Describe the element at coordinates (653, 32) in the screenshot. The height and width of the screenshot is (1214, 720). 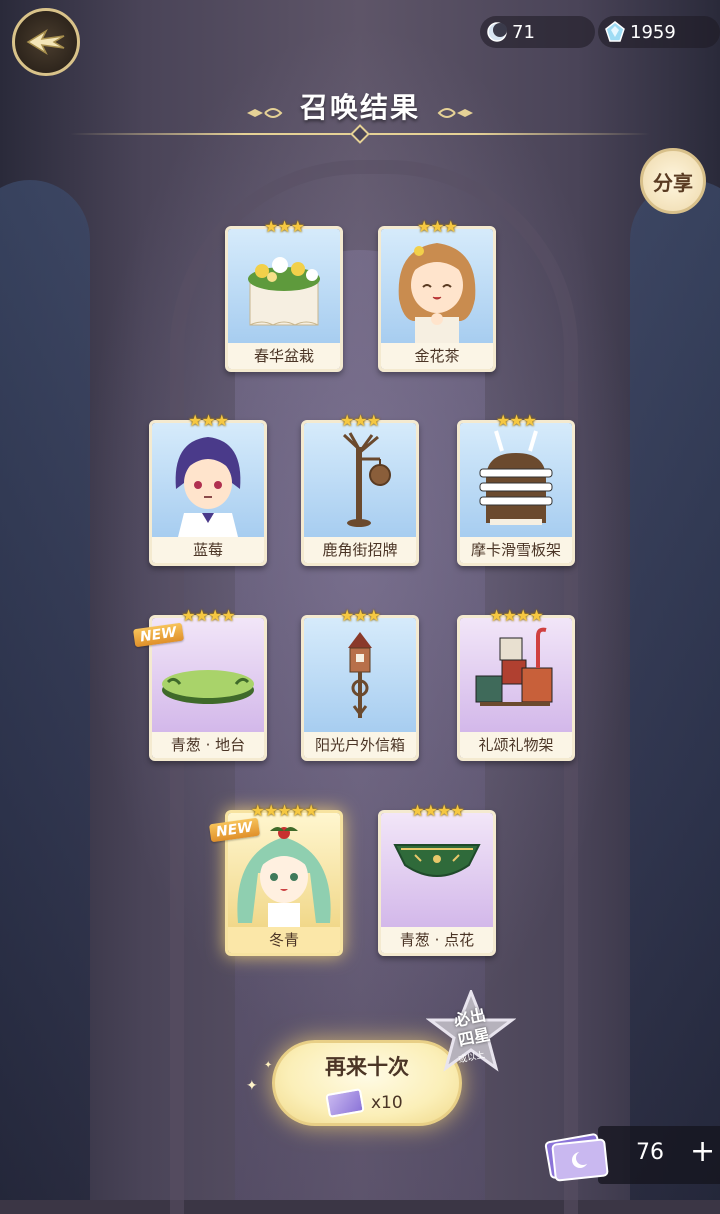
I see `gem-currency-value: 1959` at that location.